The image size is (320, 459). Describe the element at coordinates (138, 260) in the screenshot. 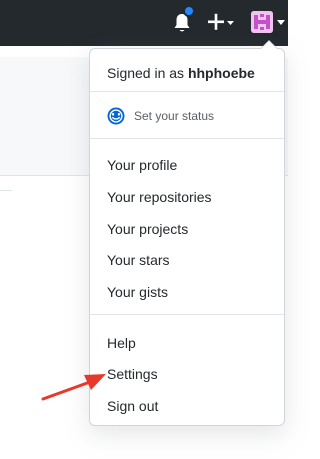

I see `menu-item-your-stars: Your stars` at that location.